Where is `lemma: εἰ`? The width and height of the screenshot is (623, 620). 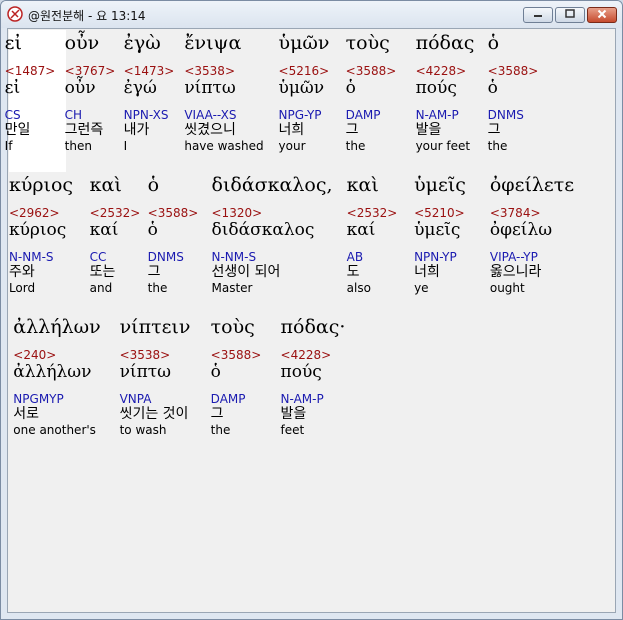 lemma: εἰ is located at coordinates (12, 88).